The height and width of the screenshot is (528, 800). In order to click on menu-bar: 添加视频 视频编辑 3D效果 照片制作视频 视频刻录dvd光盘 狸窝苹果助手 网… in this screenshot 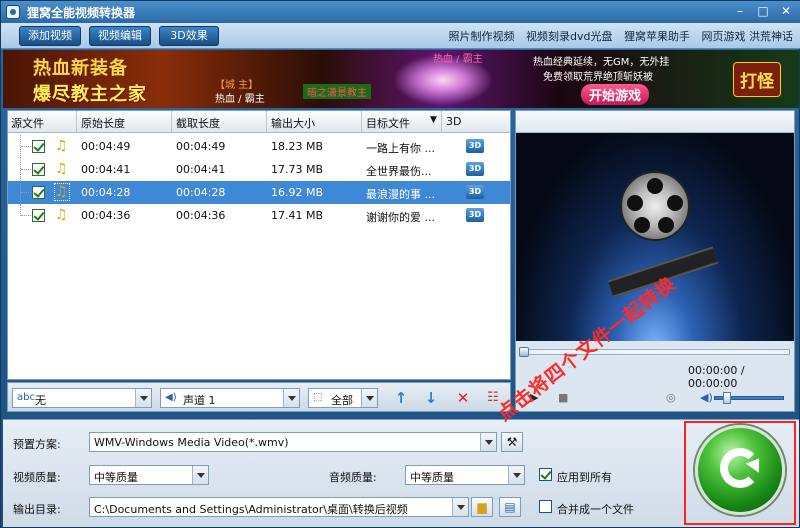, I will do `click(400, 36)`.